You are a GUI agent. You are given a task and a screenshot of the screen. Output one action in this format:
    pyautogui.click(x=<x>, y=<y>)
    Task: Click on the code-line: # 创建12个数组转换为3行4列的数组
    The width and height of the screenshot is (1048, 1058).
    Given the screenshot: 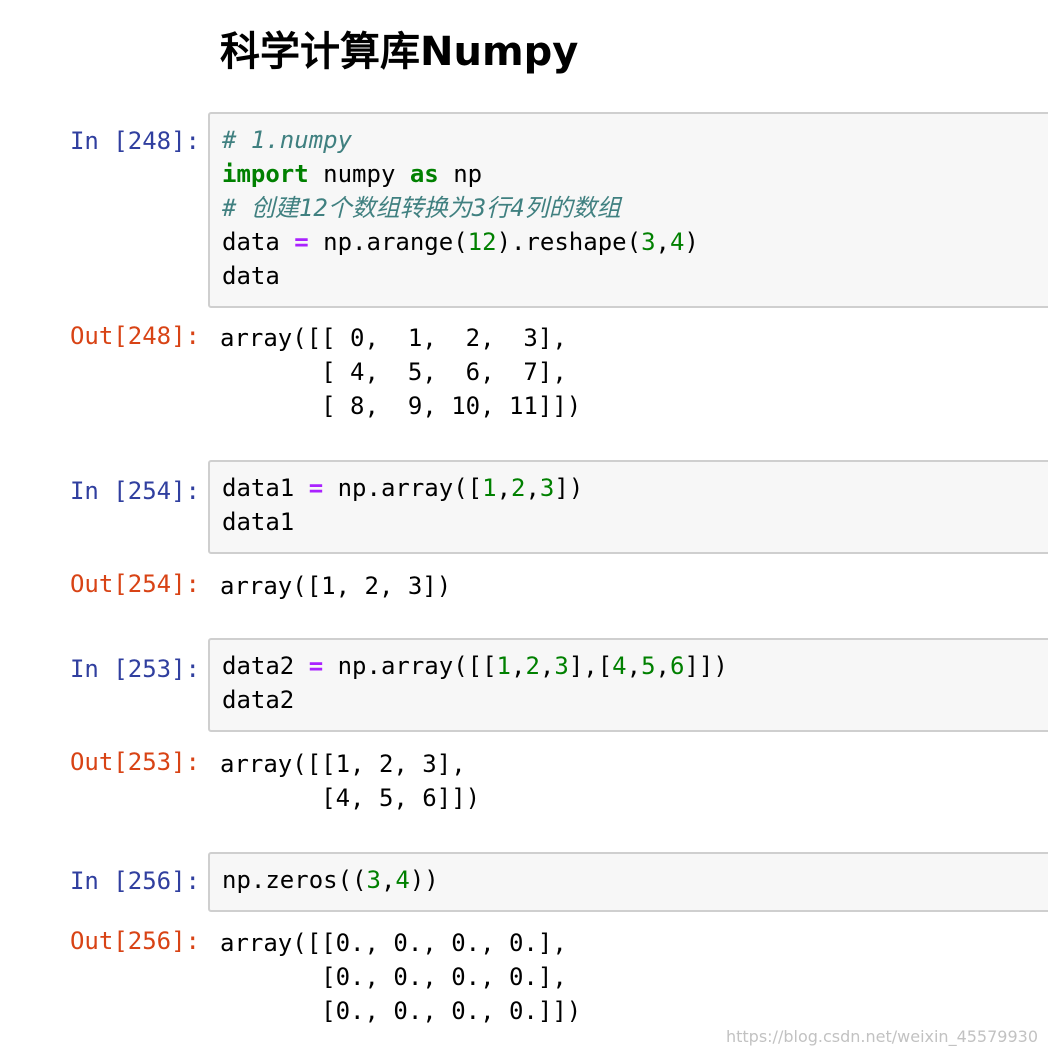 What is the action you would take?
    pyautogui.click(x=635, y=208)
    